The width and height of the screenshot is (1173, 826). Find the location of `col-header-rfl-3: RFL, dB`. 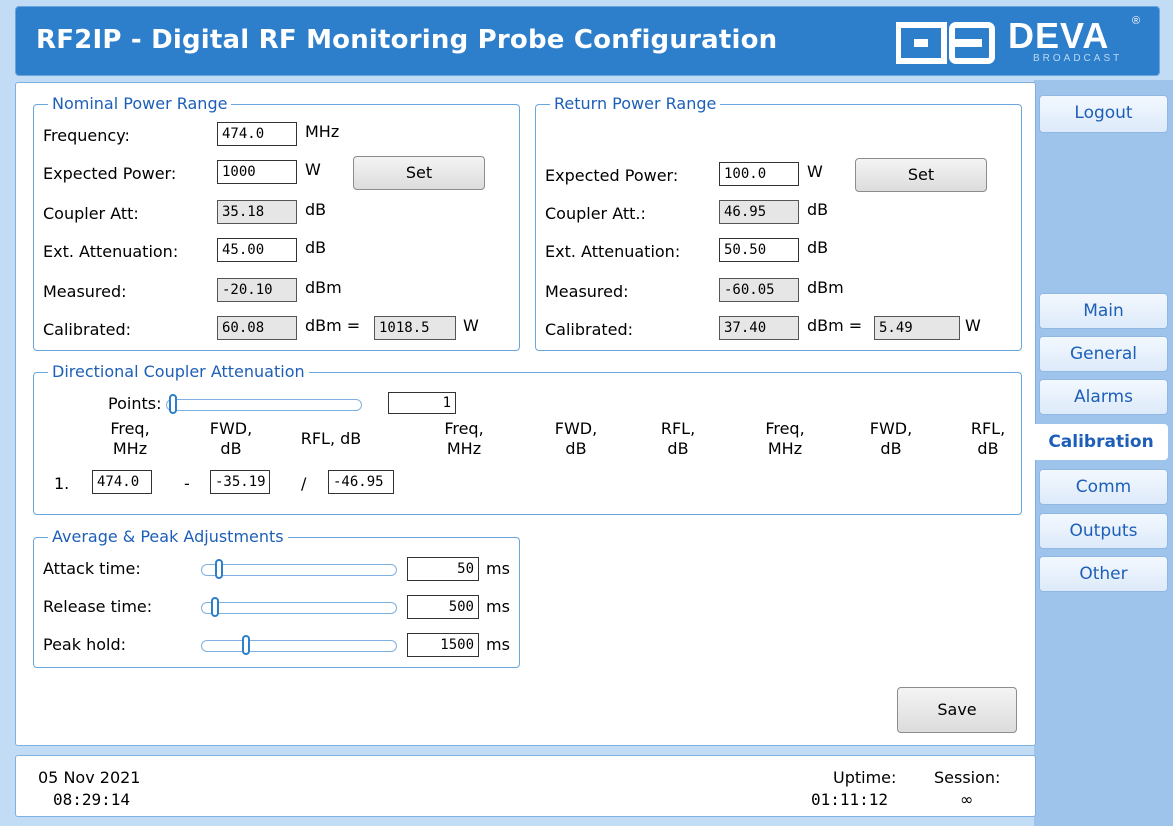

col-header-rfl-3: RFL, dB is located at coordinates (988, 438).